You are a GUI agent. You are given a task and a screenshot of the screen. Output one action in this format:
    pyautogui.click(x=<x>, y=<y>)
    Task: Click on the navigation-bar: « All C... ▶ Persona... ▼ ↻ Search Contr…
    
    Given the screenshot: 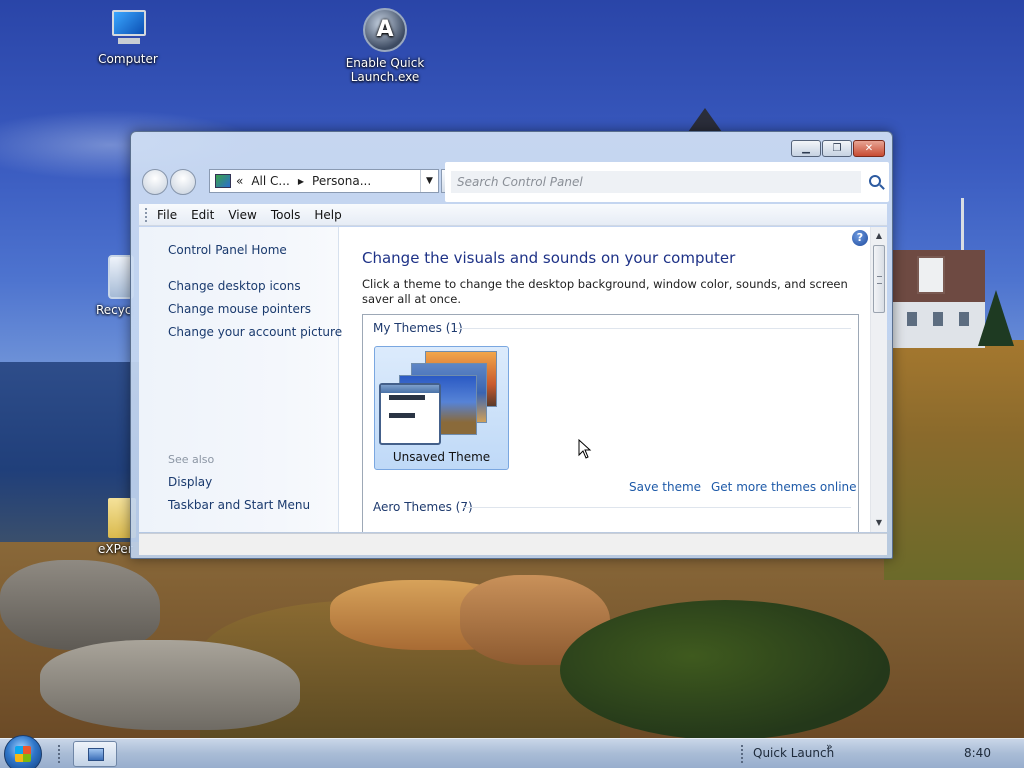 What is the action you would take?
    pyautogui.click(x=514, y=182)
    